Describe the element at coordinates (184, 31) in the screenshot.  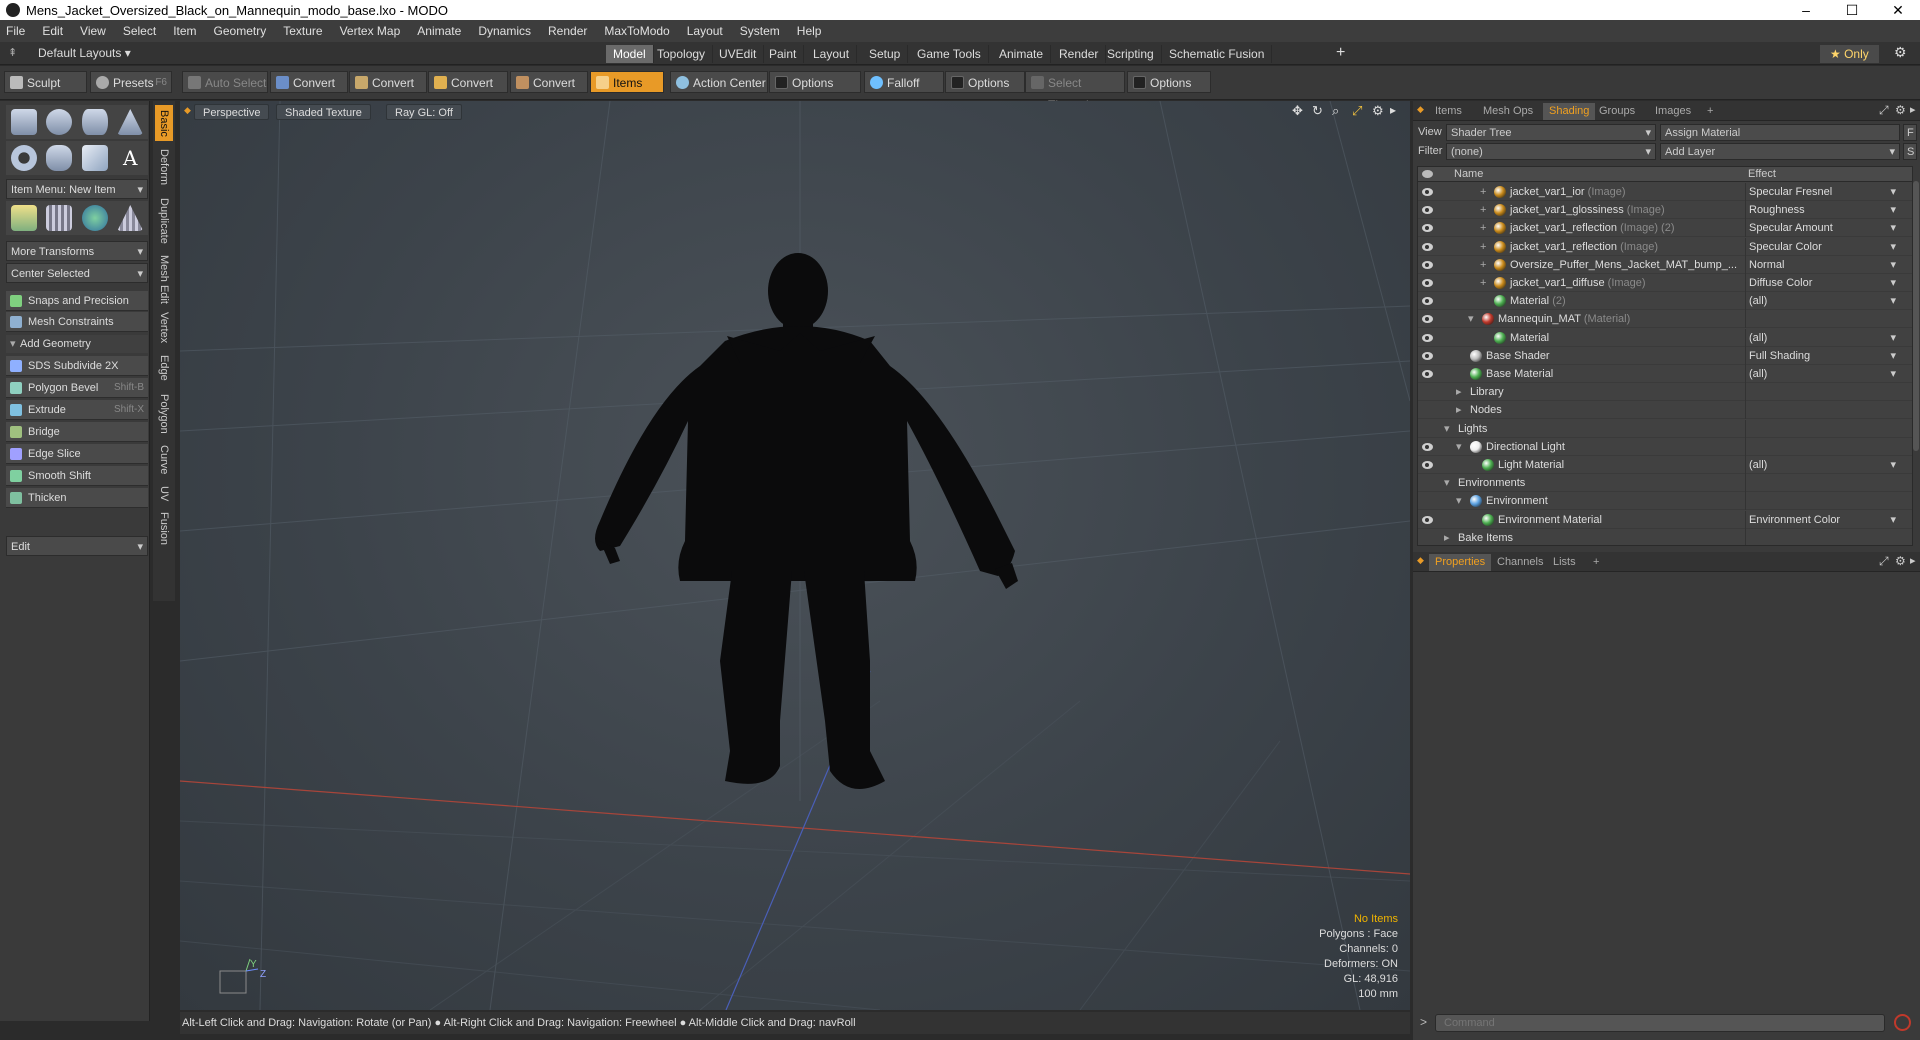
I see `menu-item: Item` at that location.